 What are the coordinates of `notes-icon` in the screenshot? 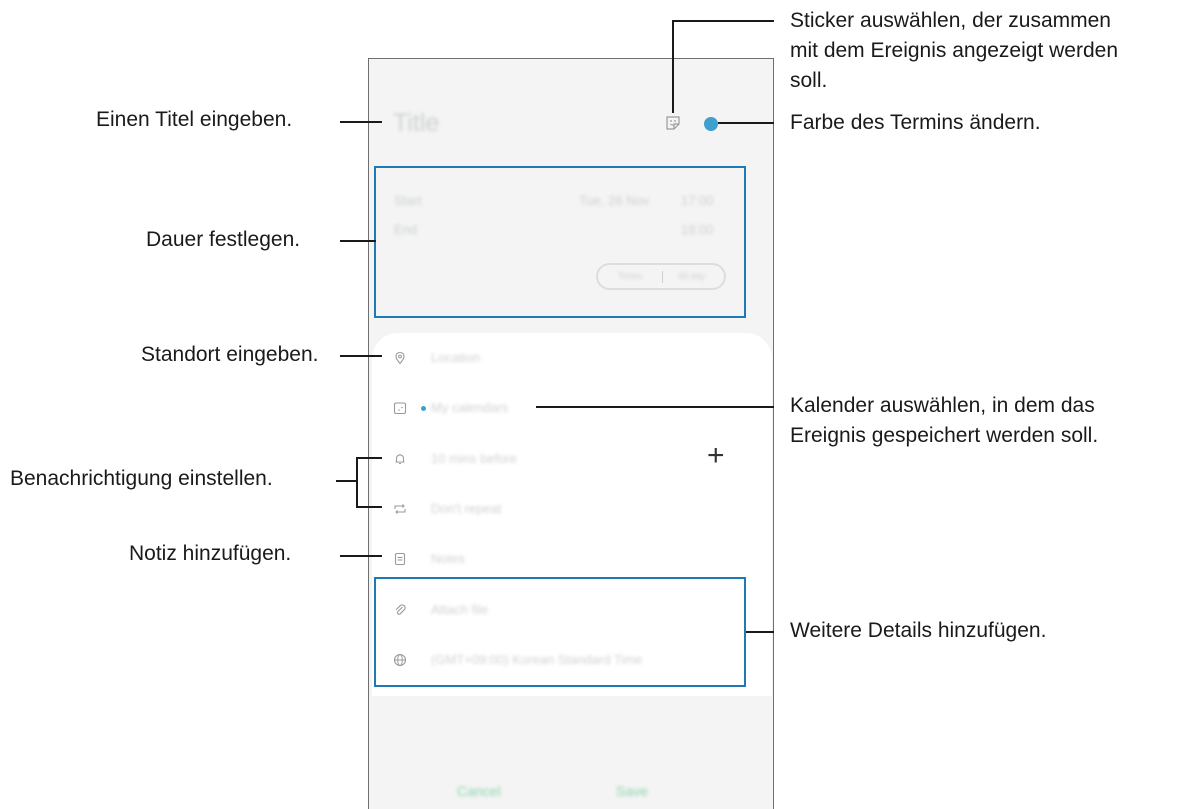 It's located at (400, 559).